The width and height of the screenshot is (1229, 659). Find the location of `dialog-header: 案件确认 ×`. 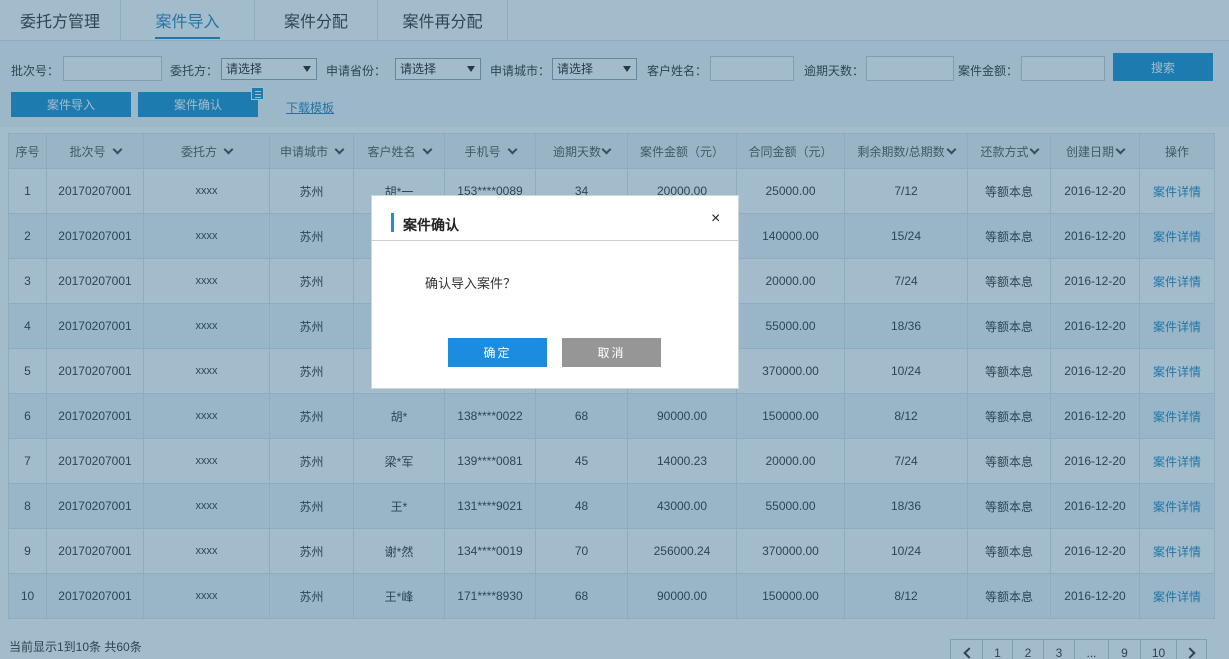

dialog-header: 案件确认 × is located at coordinates (555, 218).